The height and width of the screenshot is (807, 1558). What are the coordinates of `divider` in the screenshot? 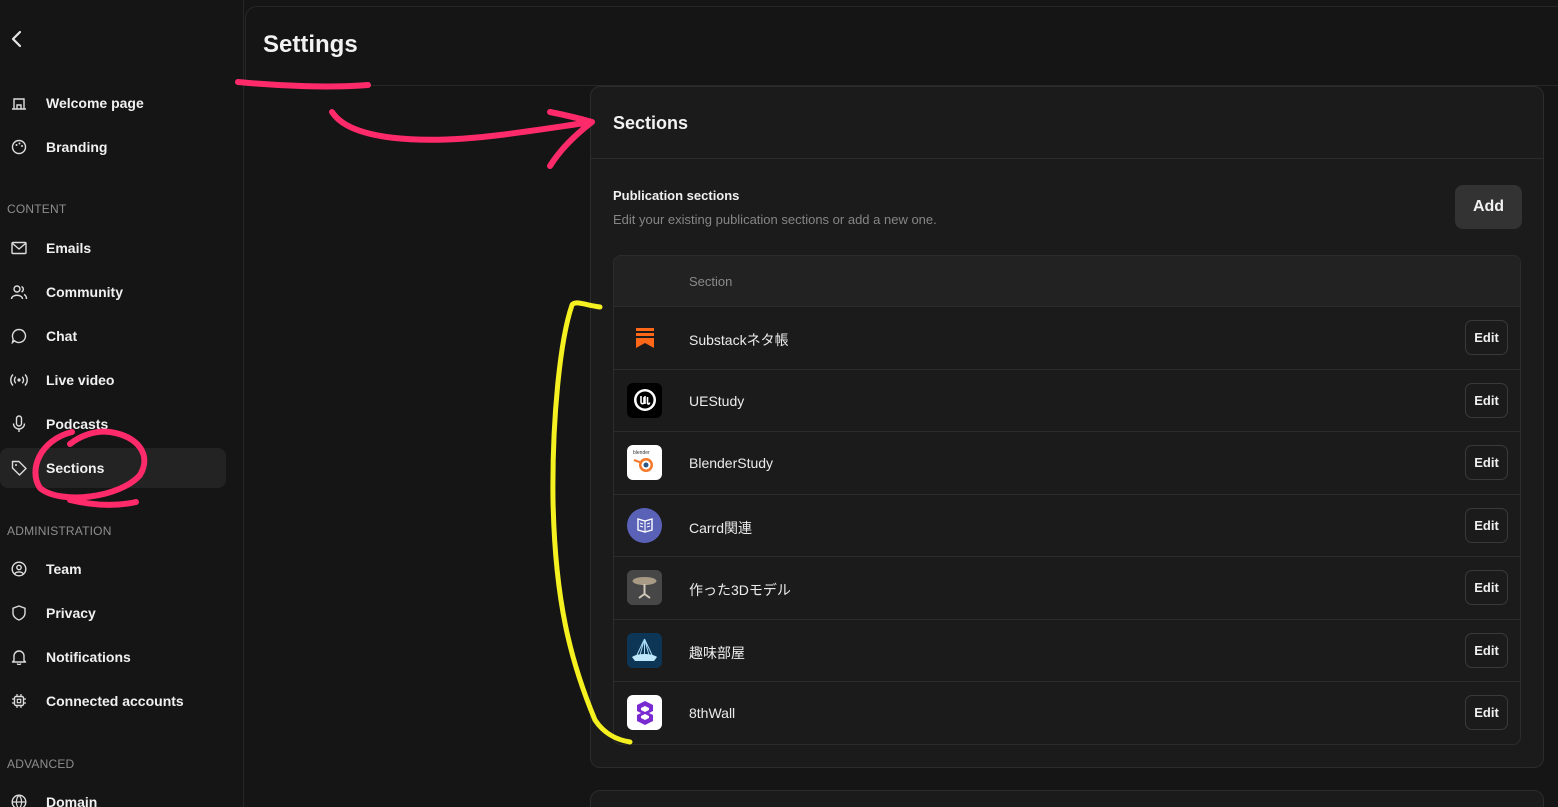 It's located at (1067, 158).